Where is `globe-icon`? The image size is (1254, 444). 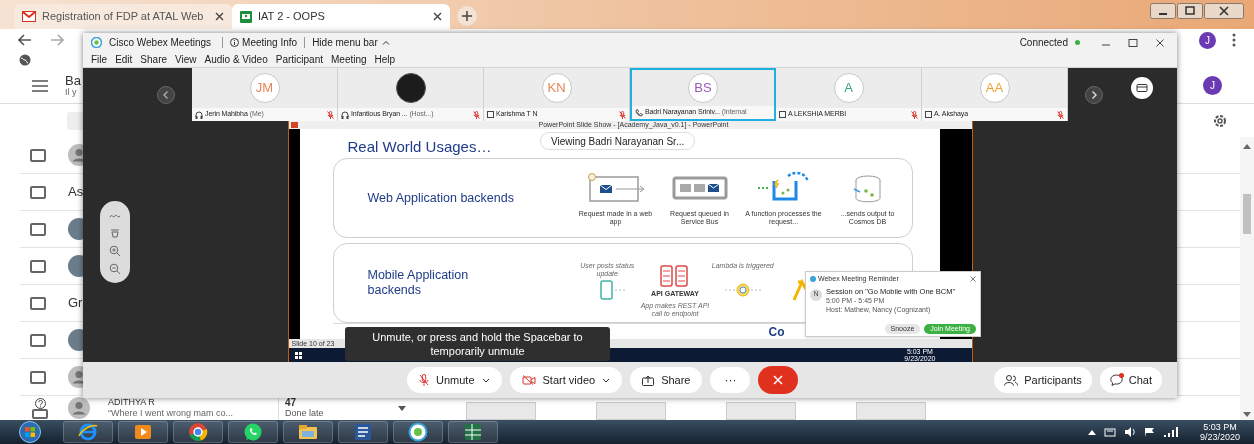
globe-icon is located at coordinates (25, 59).